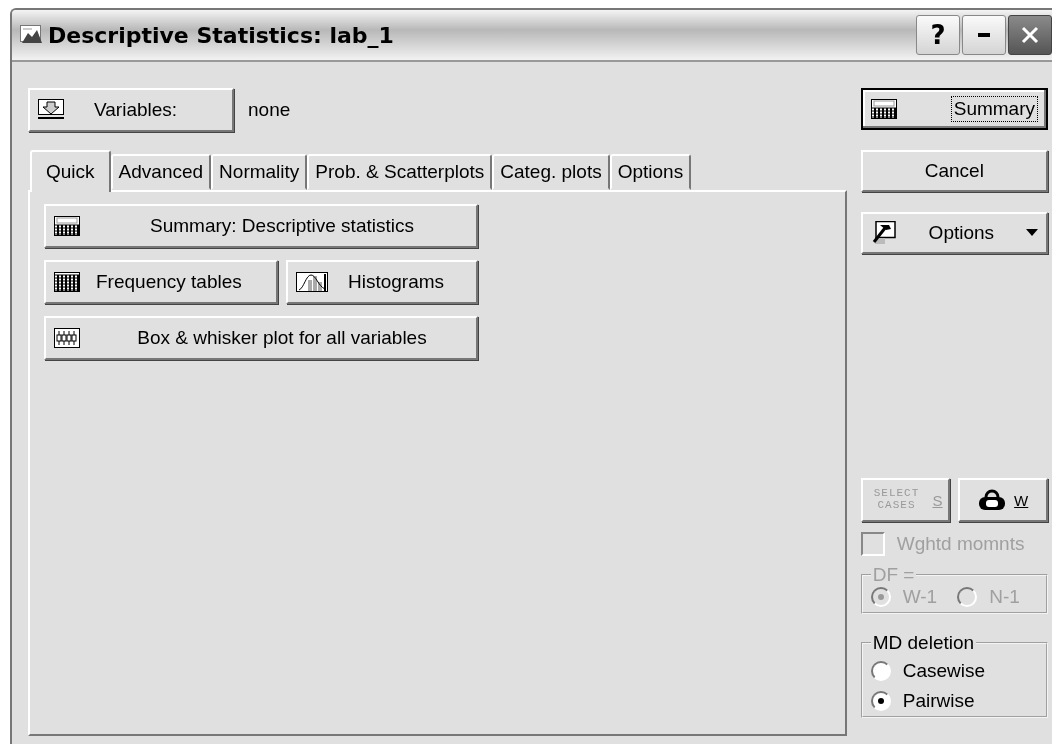  I want to click on tab: Categ. plots, so click(551, 172).